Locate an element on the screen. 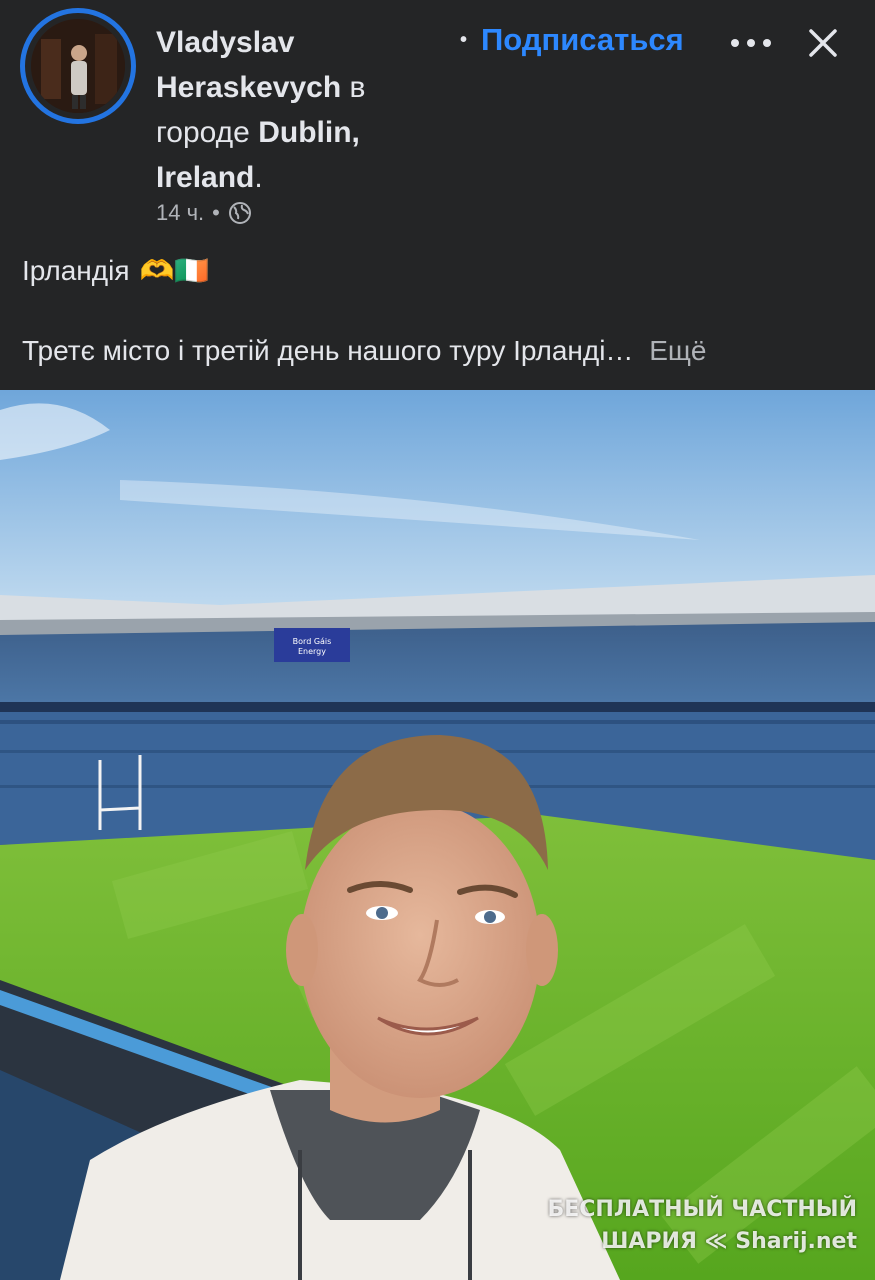 The height and width of the screenshot is (1280, 875). stadium-board-line1: Bord Gáis is located at coordinates (312, 641).